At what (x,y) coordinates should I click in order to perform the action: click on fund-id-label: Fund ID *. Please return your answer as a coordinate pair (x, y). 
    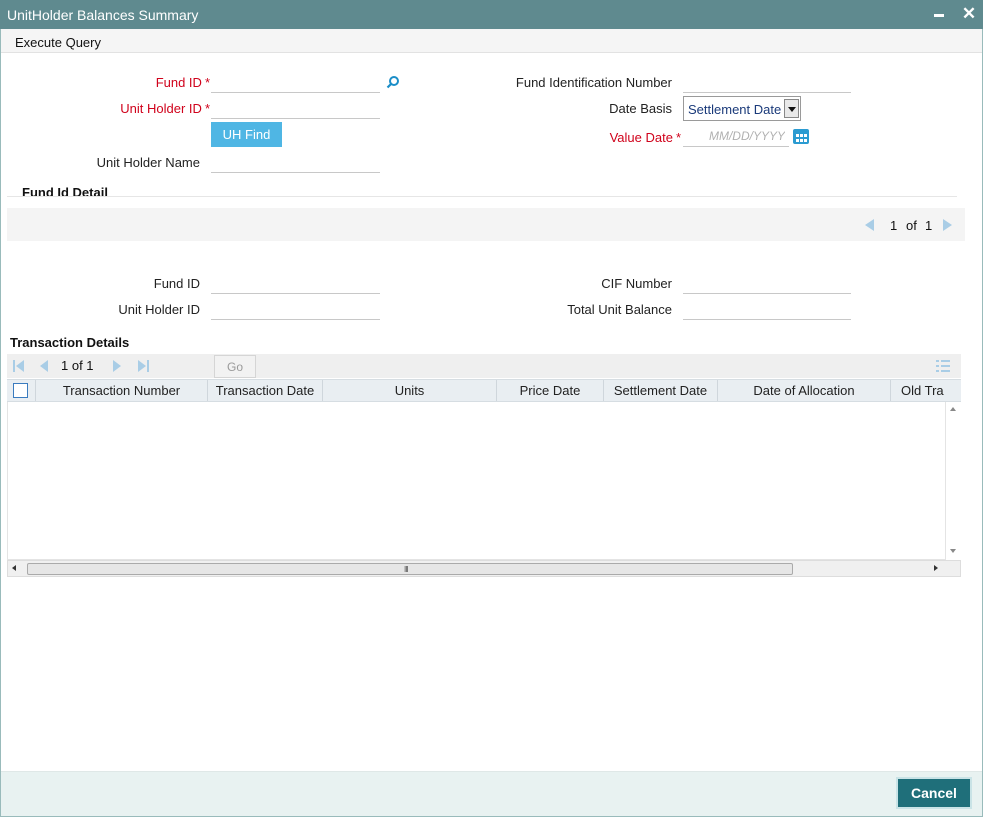
    Looking at the image, I should click on (182, 82).